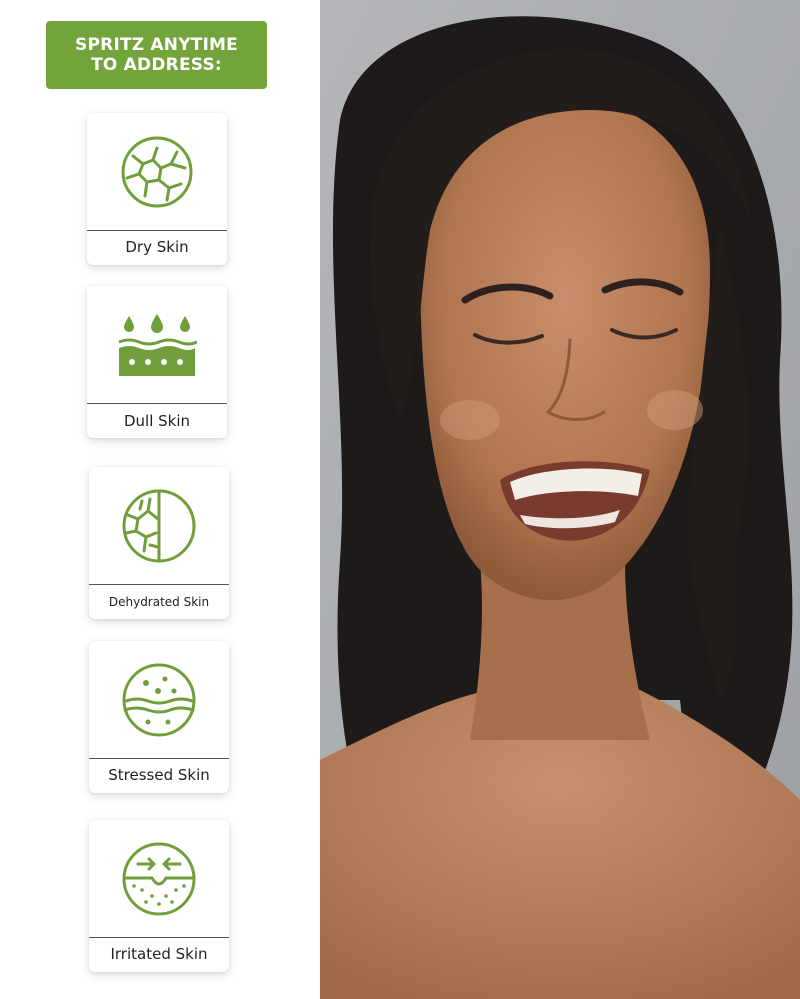  I want to click on headline-text: SPRITZ ANYTIME TO ADDRESS:, so click(156, 55).